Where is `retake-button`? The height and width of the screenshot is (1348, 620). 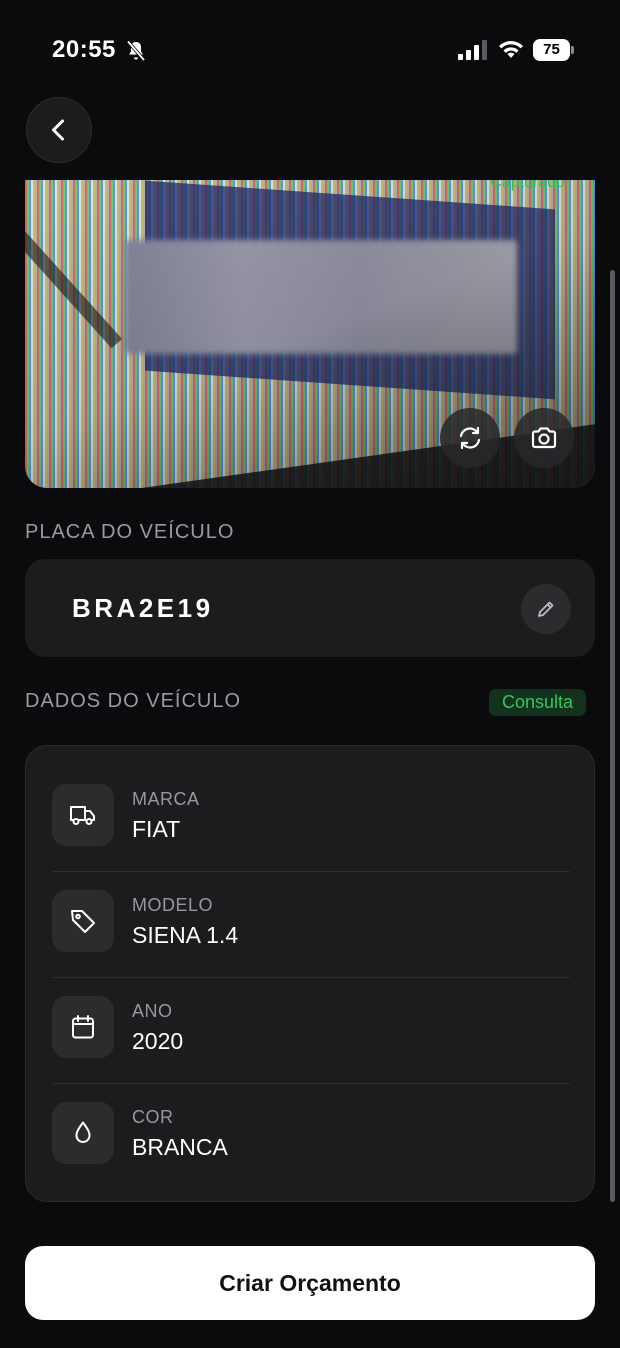
retake-button is located at coordinates (470, 438).